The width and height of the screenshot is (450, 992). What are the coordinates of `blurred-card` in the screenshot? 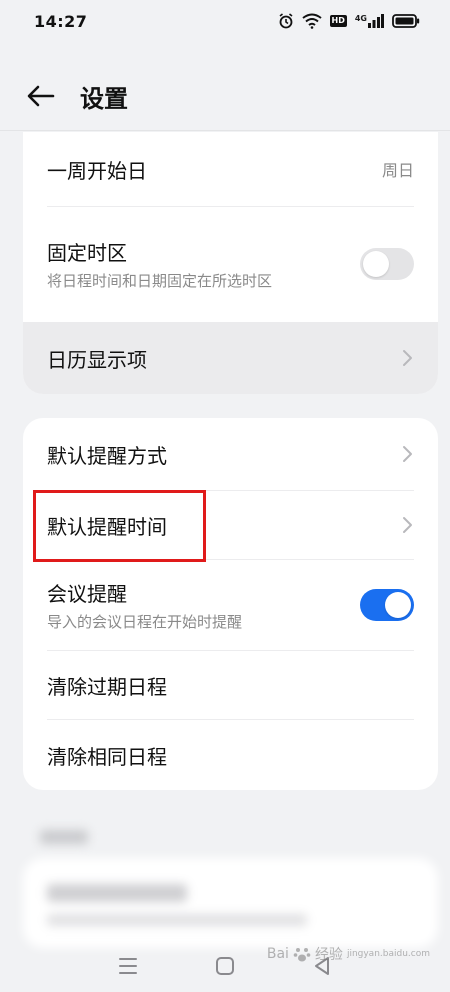 It's located at (230, 903).